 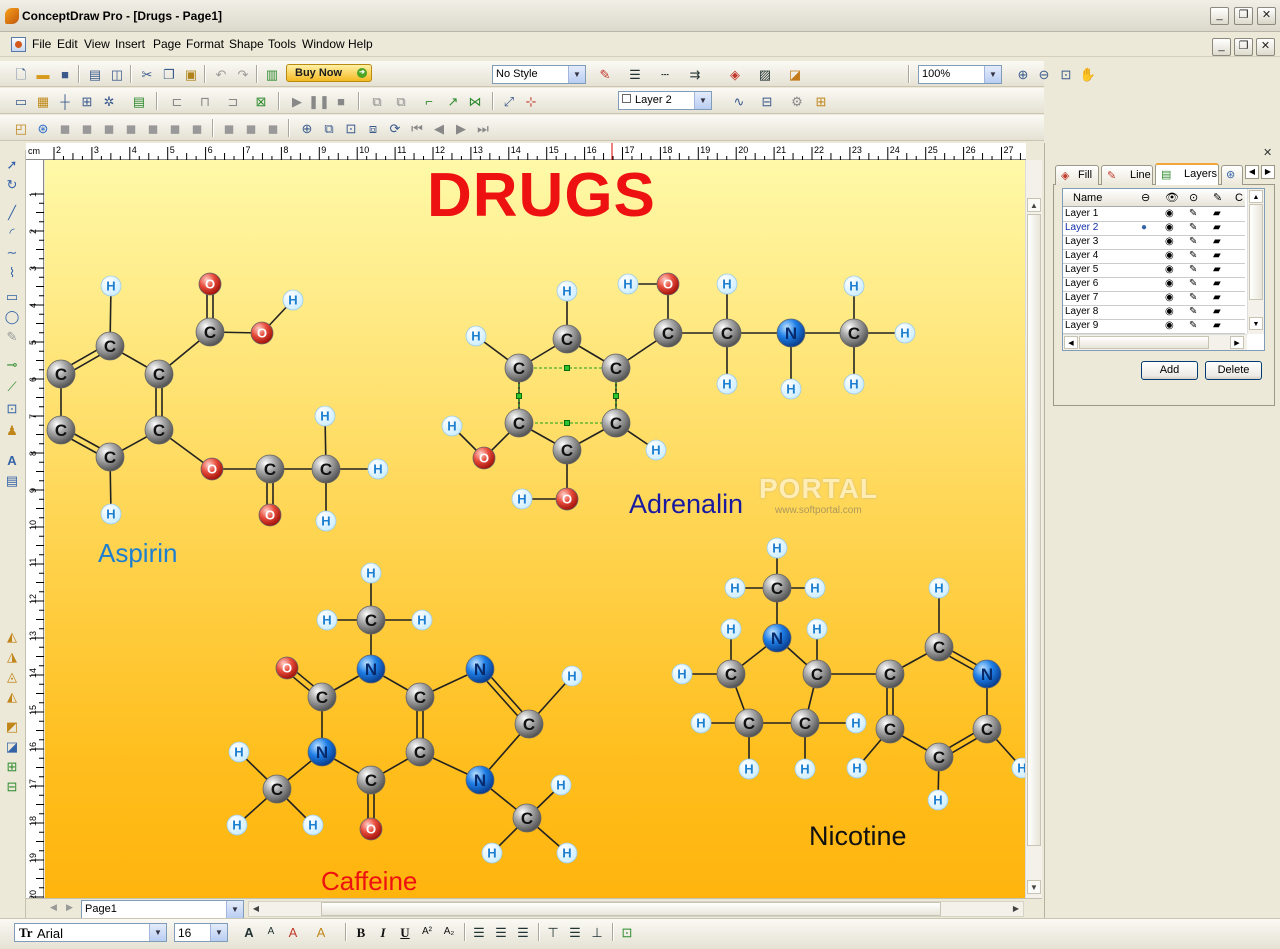 I want to click on buy-now-button: Buy Now ➔, so click(x=329, y=73).